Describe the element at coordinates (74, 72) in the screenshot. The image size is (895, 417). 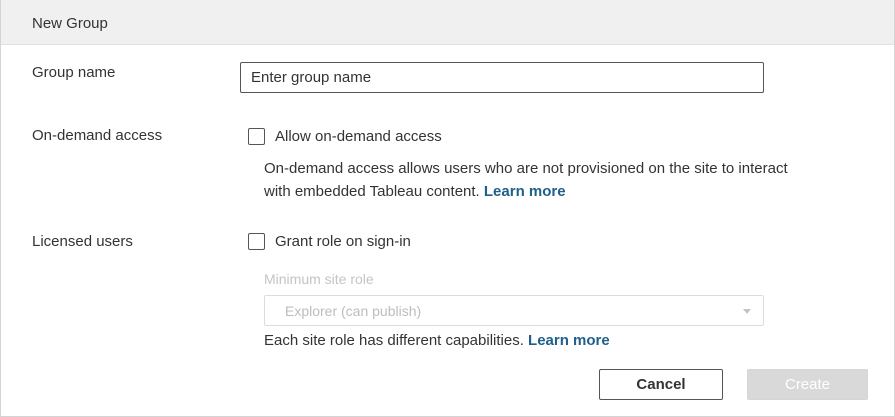
I see `group-name-label: Group name` at that location.